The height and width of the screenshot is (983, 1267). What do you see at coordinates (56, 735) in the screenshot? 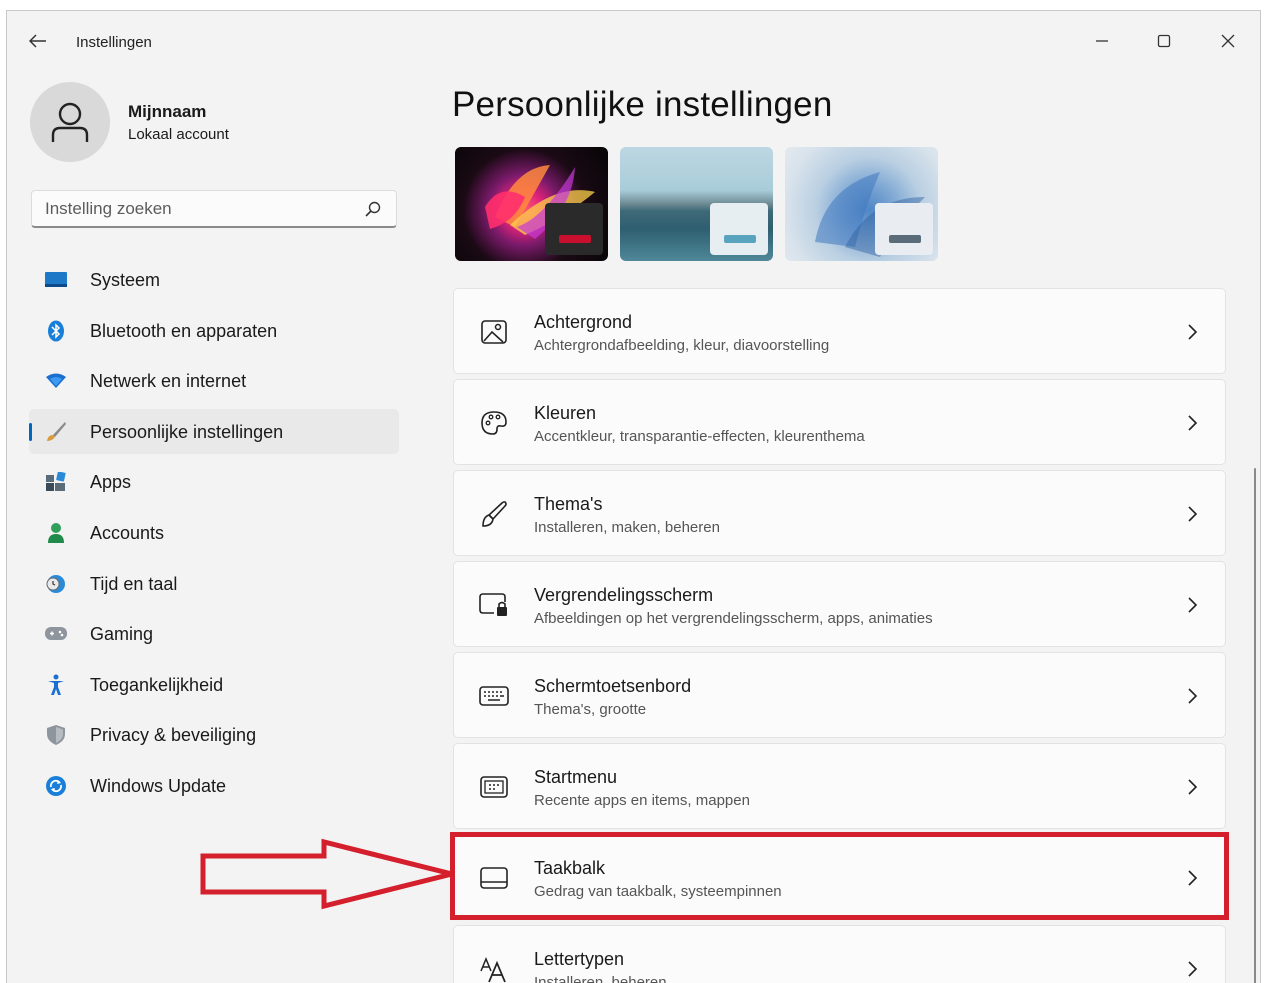
I see `shield-icon` at bounding box center [56, 735].